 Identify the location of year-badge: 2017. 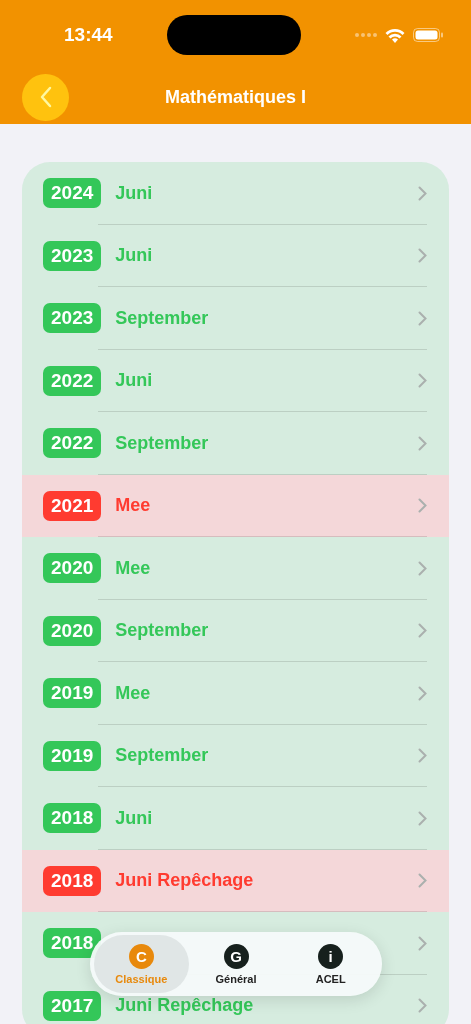
(72, 1005).